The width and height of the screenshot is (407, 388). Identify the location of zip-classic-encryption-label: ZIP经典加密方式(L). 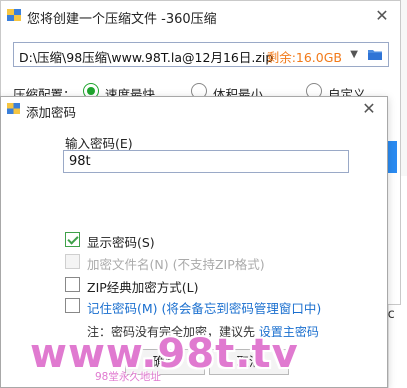
(143, 287).